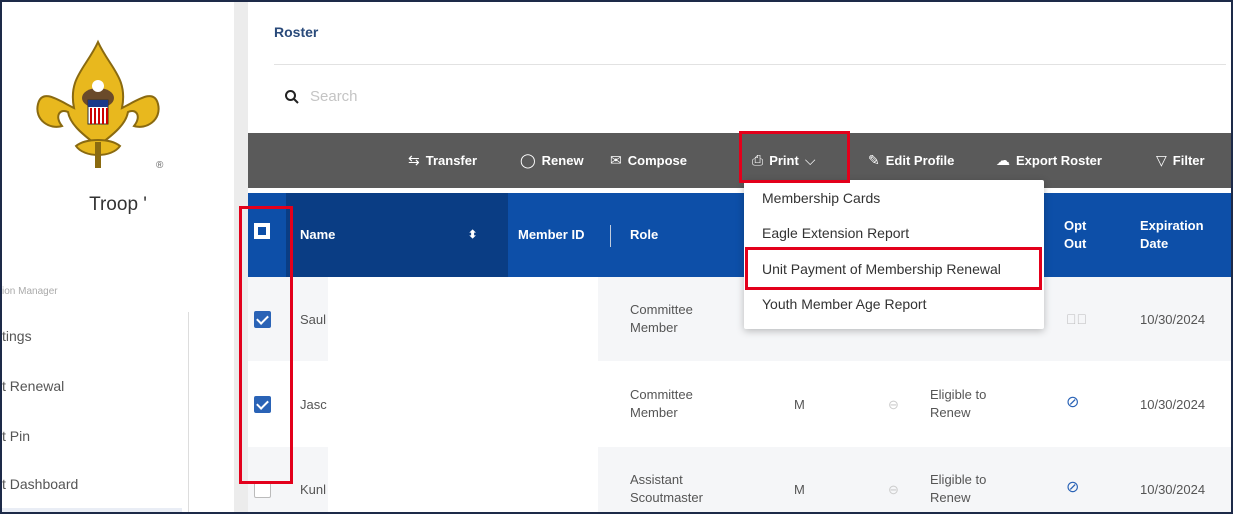 The width and height of the screenshot is (1233, 514). I want to click on column-name: Name, so click(317, 235).